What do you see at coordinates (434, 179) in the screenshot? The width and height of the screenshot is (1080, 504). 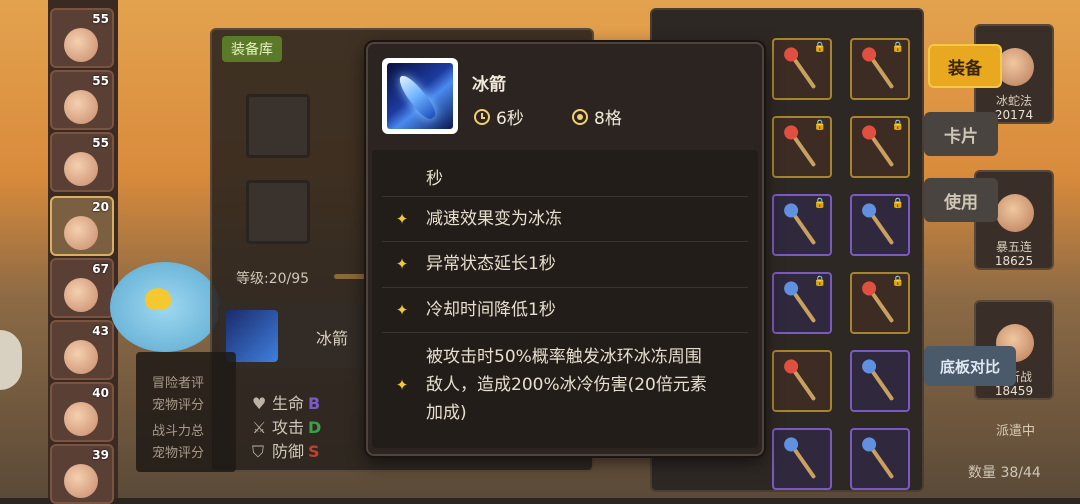 I see `scrolled-effect-tail: 秒` at bounding box center [434, 179].